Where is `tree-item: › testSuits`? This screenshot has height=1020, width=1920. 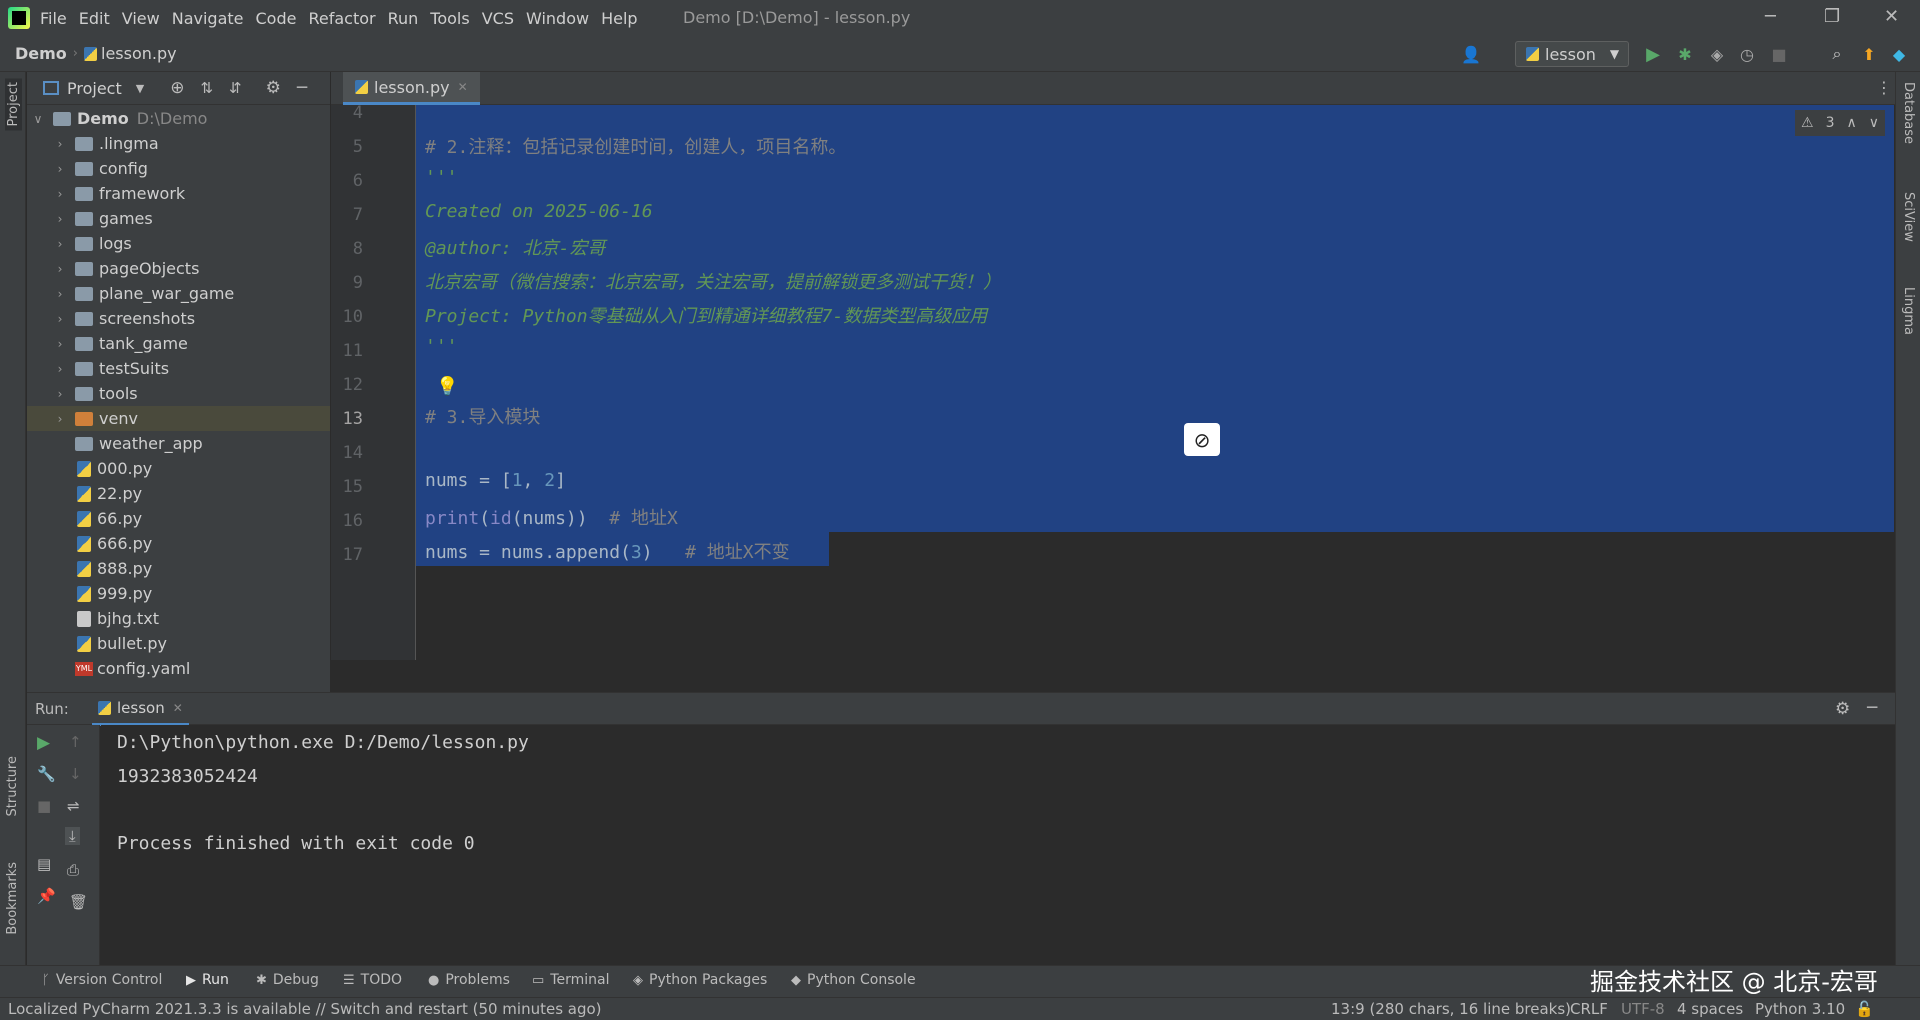 tree-item: › testSuits is located at coordinates (178, 368).